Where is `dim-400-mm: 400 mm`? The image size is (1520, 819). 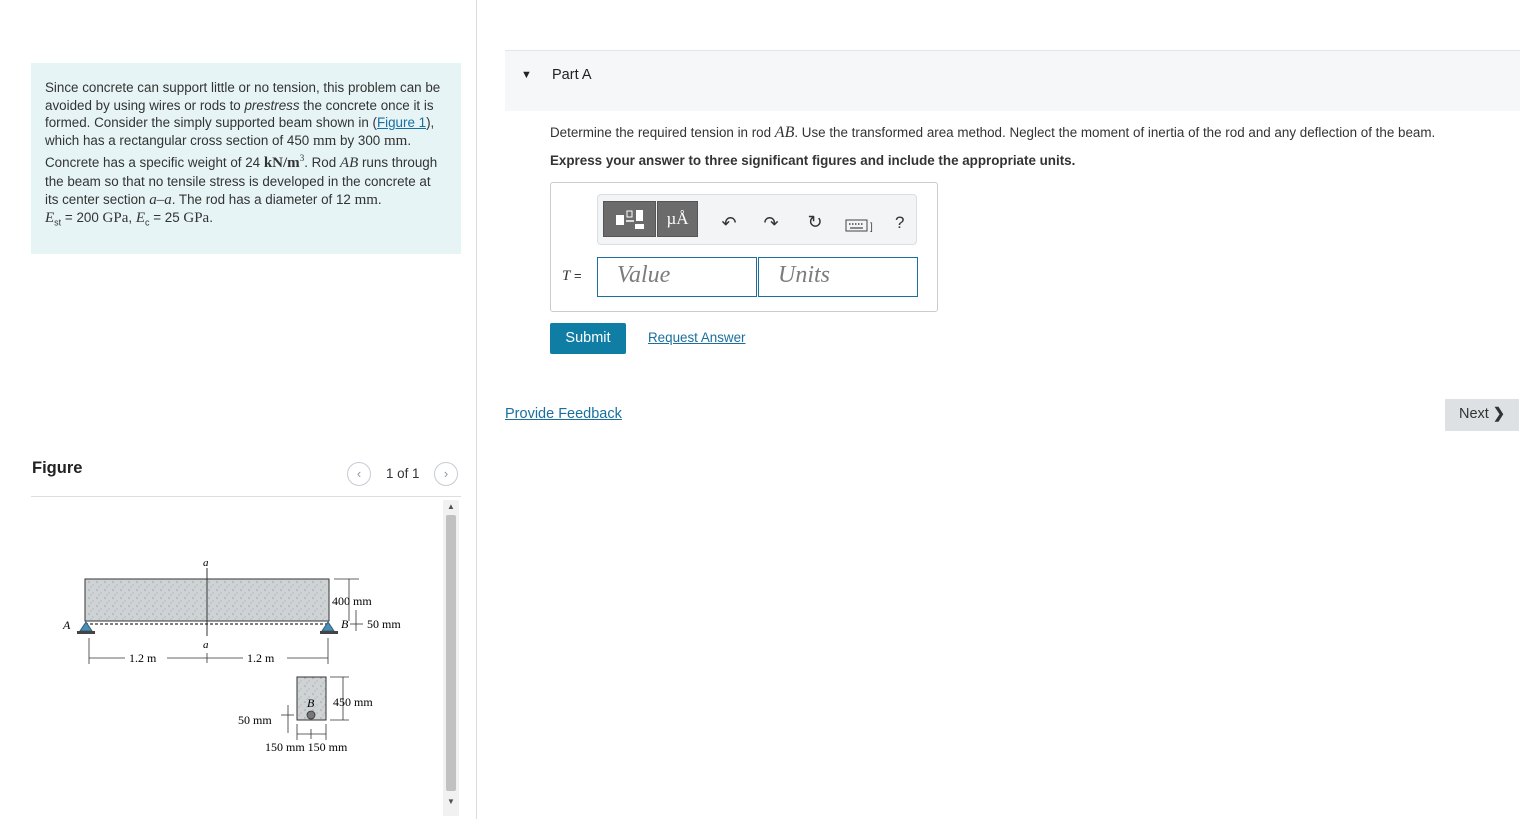 dim-400-mm: 400 mm is located at coordinates (352, 601).